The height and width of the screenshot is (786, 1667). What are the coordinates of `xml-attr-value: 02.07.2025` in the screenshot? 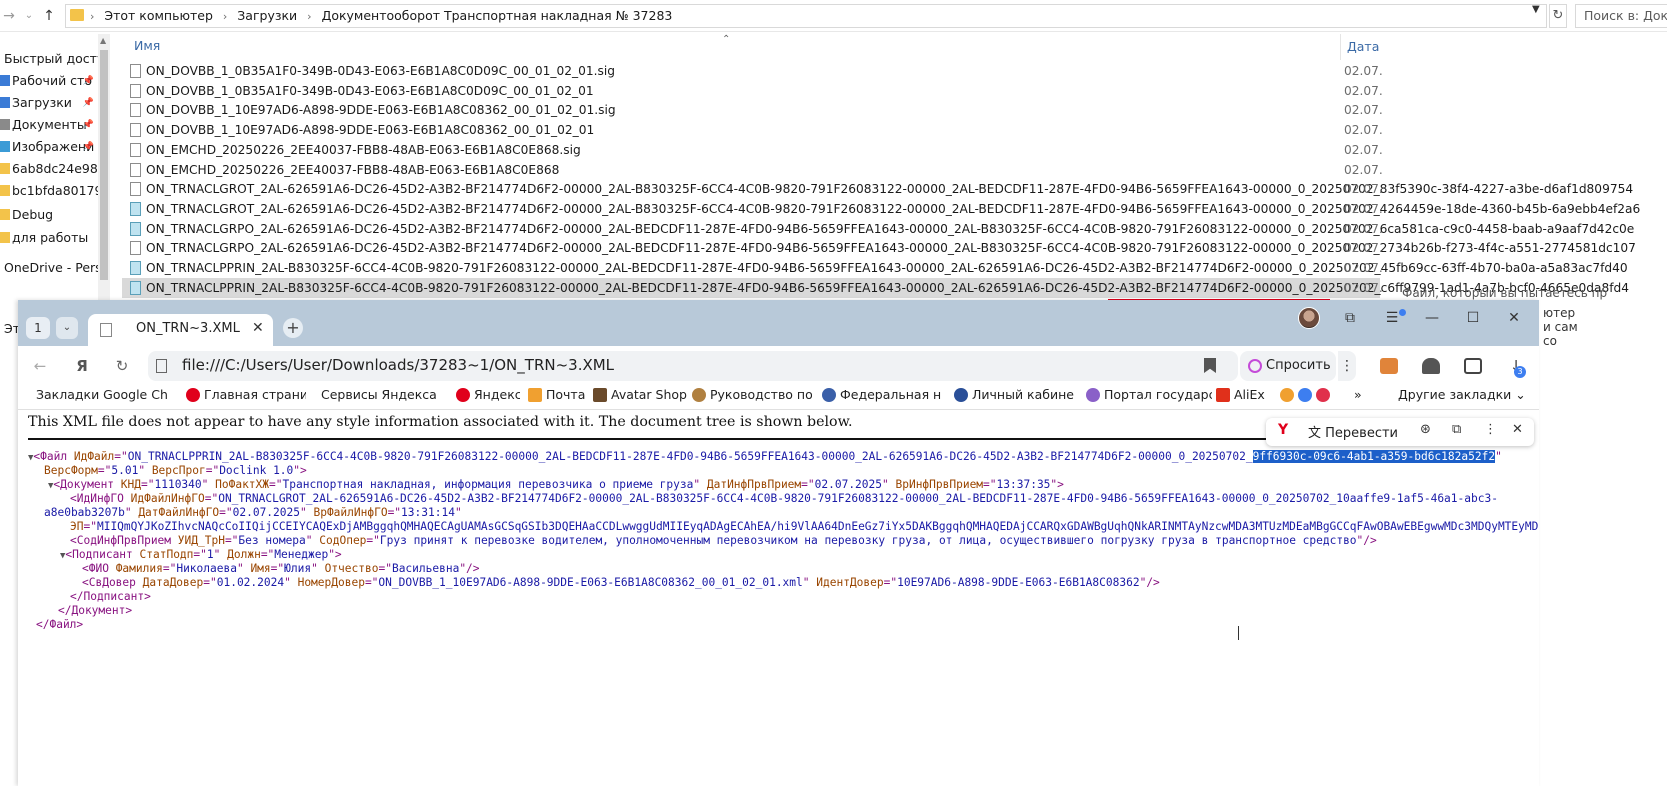 It's located at (266, 512).